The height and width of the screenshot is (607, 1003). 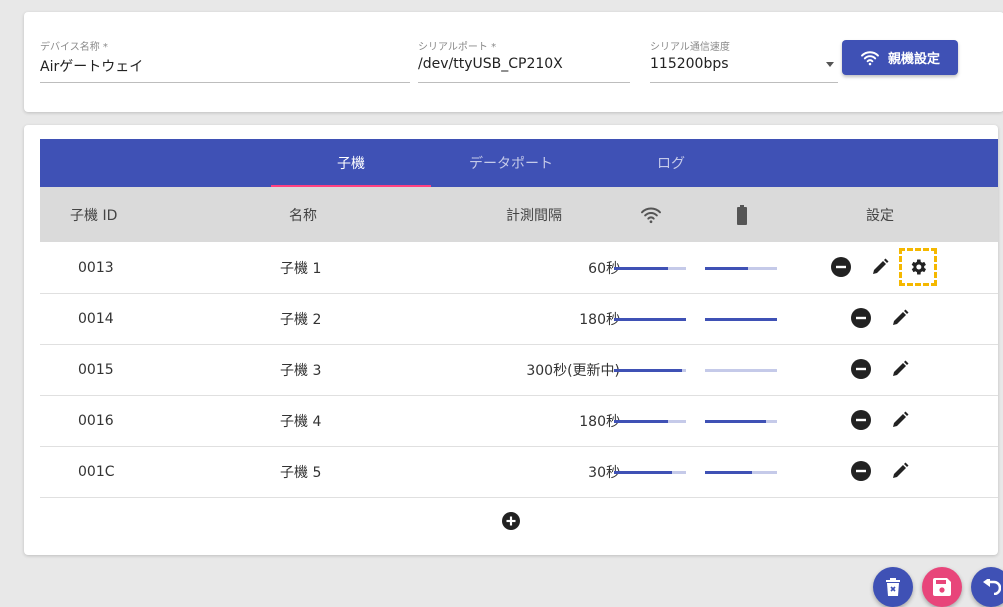 I want to click on serial-port-value: /dev/ttyUSB_CP210X, so click(x=490, y=64).